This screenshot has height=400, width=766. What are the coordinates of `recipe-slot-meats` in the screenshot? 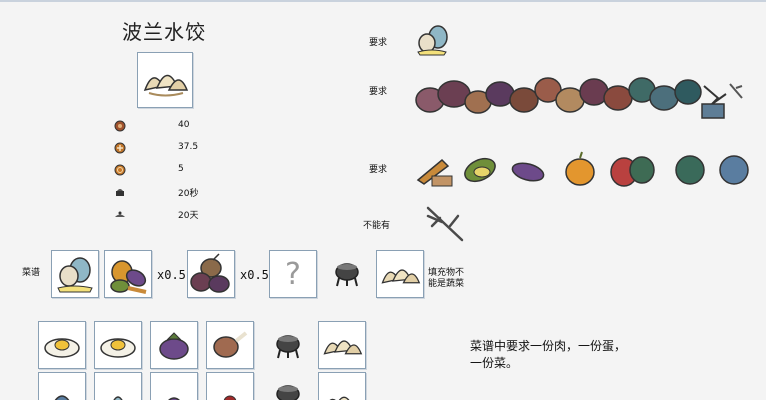 It's located at (211, 274).